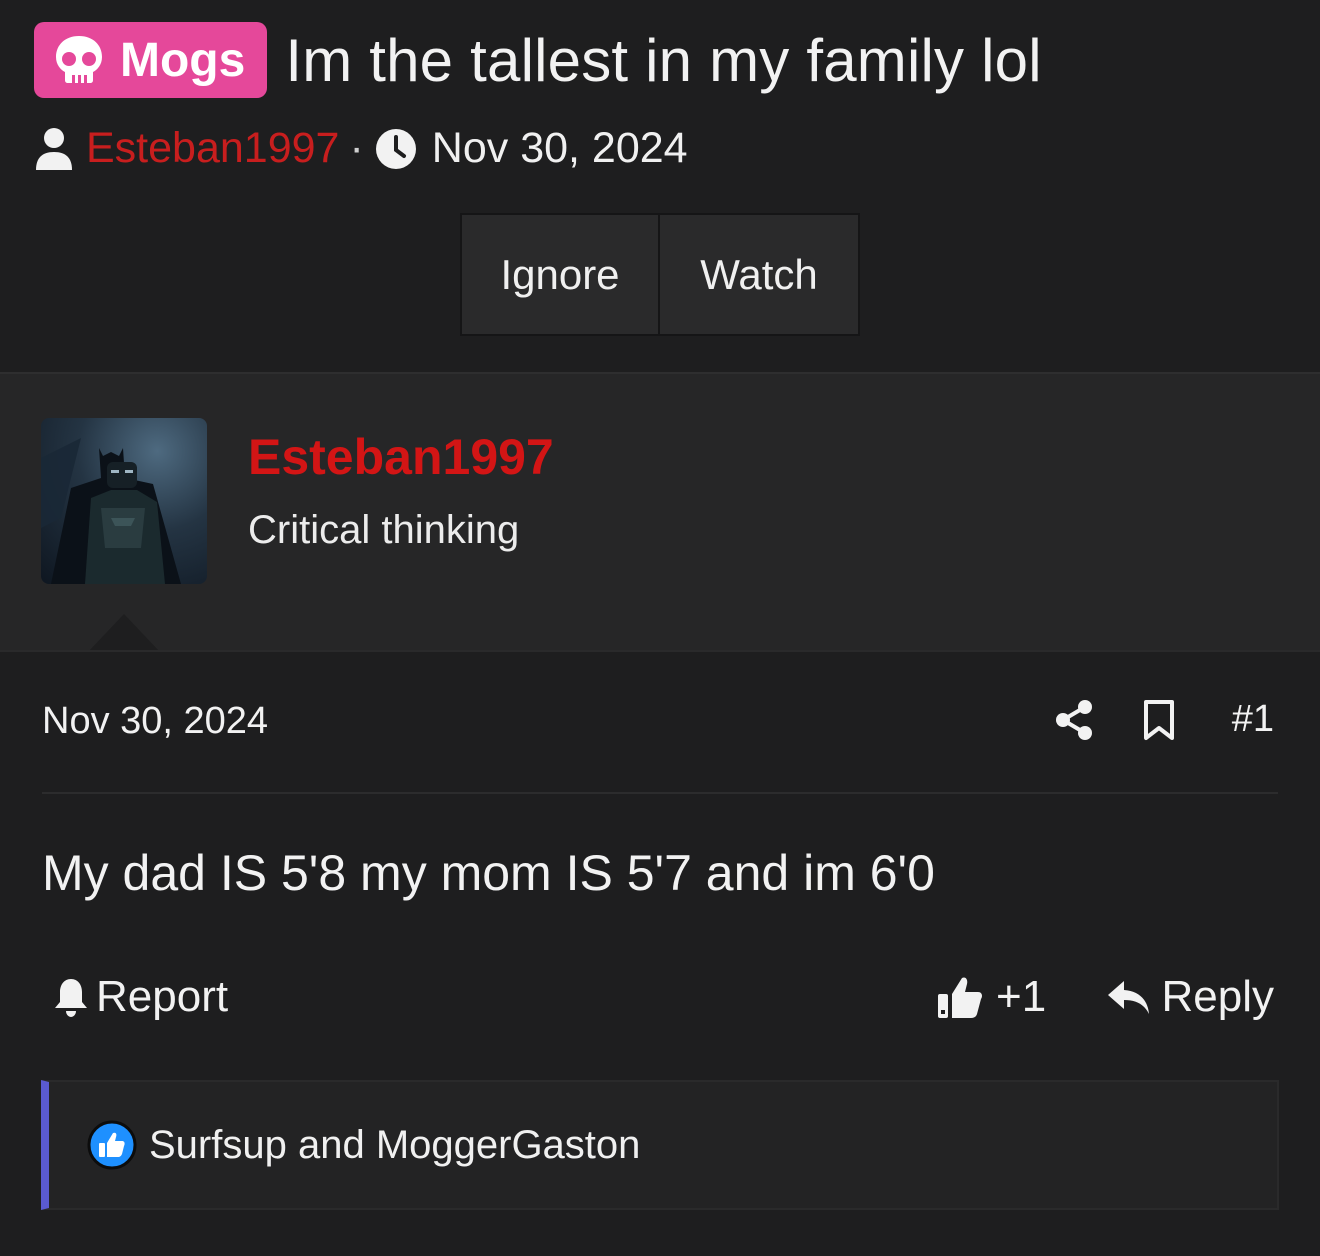  Describe the element at coordinates (663, 60) in the screenshot. I see `thread-title: Im the tallest in my family lol` at that location.